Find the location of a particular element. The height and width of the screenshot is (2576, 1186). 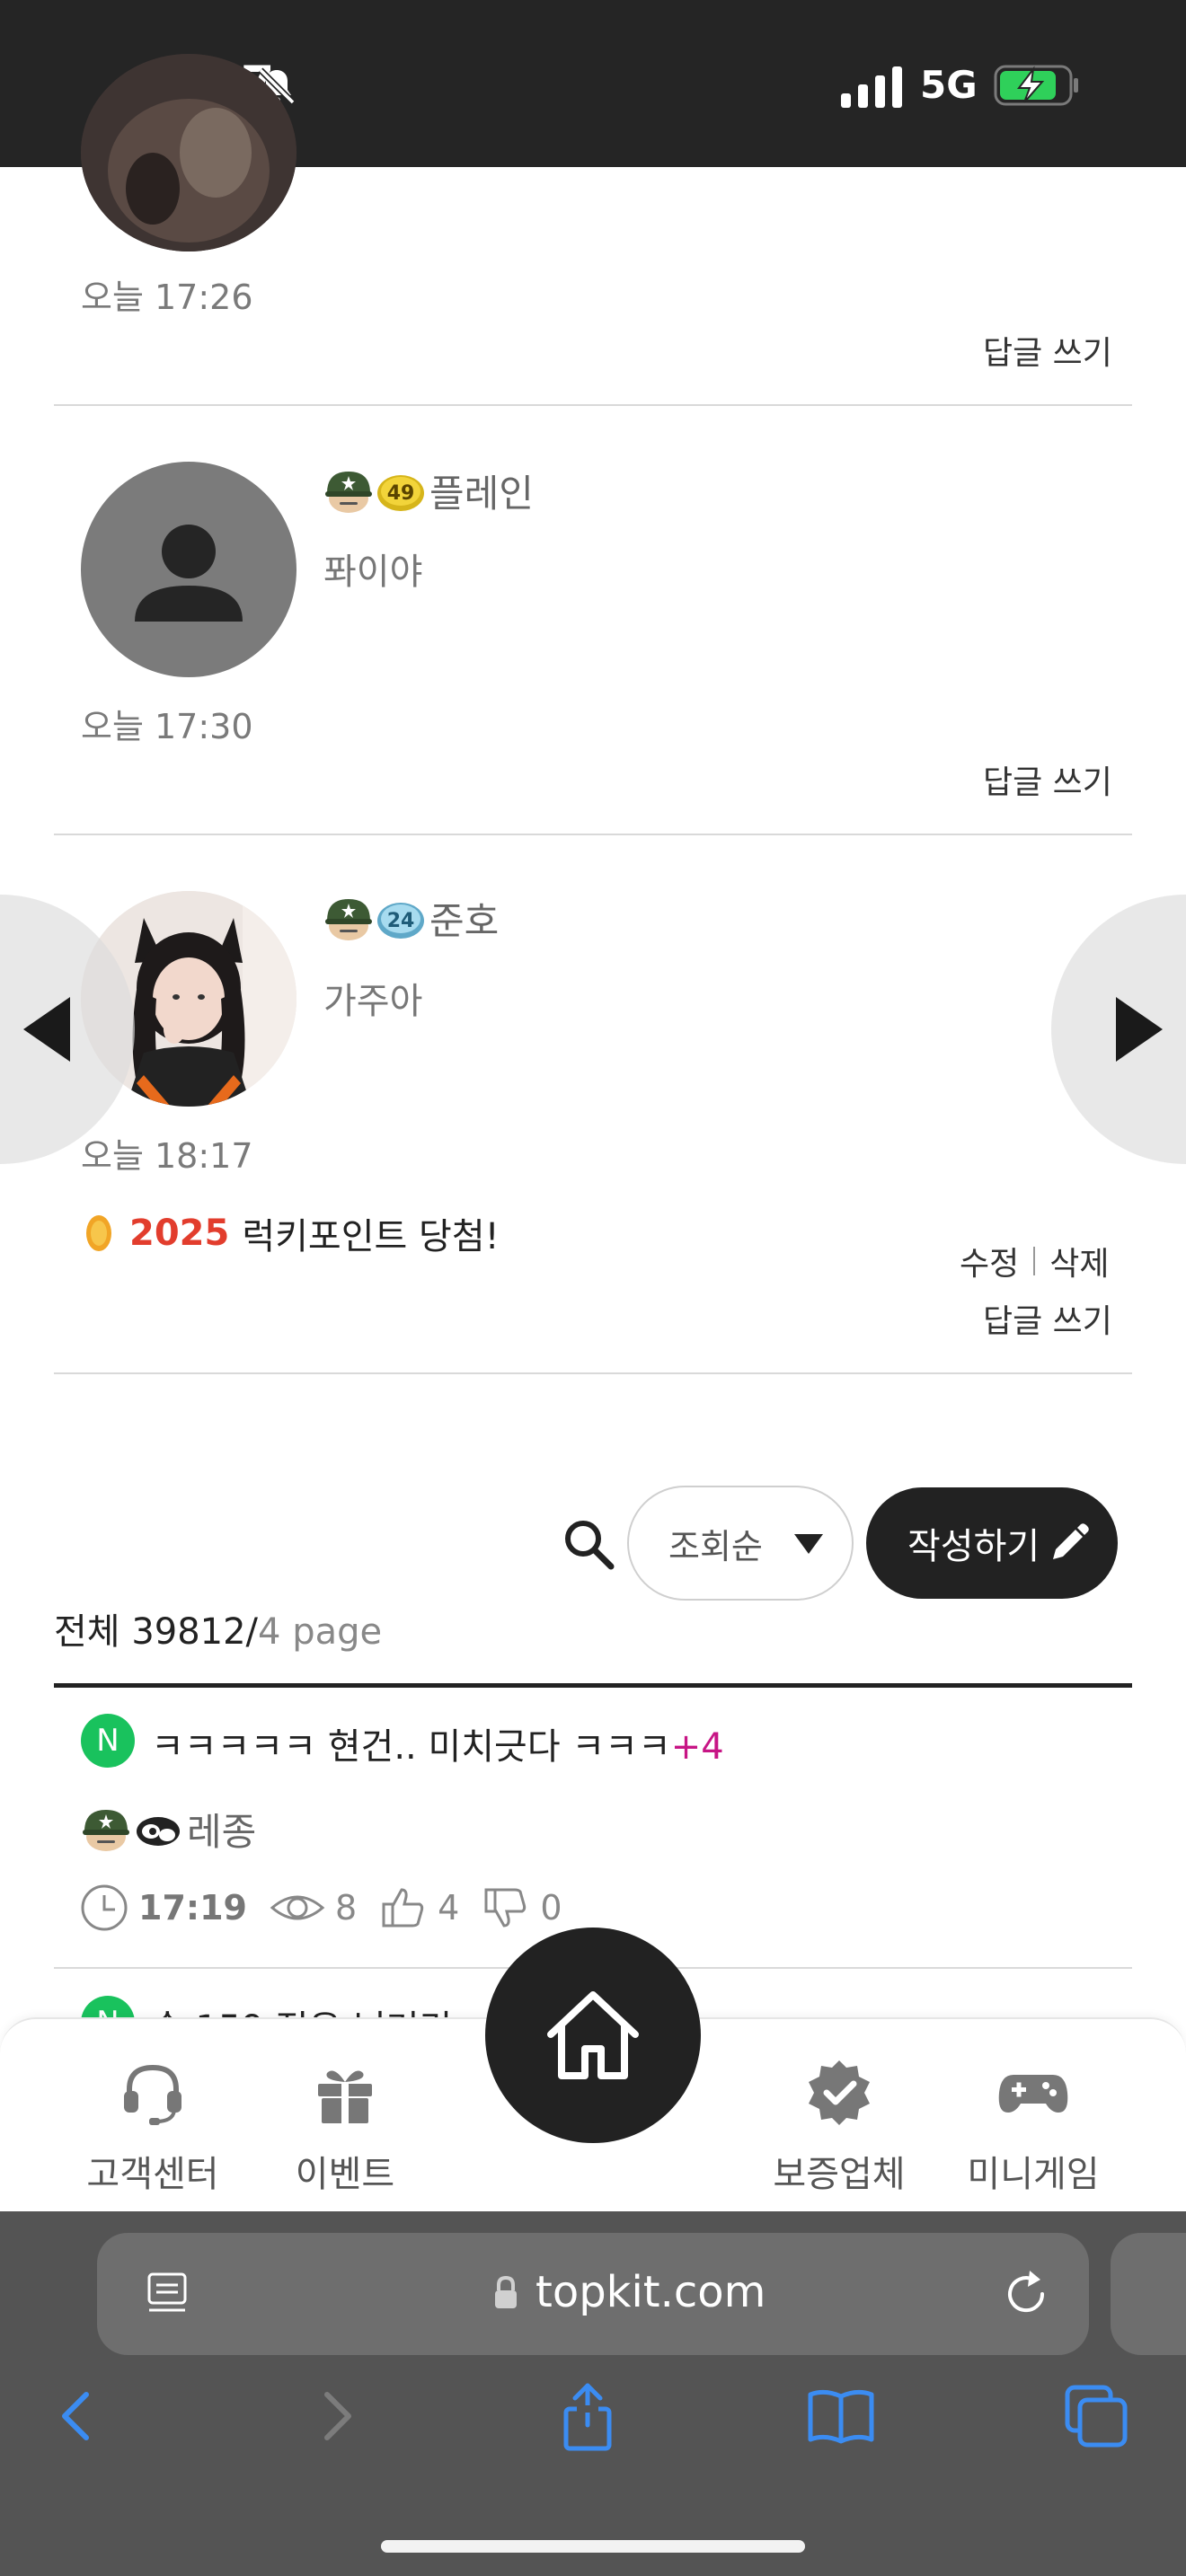

tab-label: 이벤트 is located at coordinates (345, 2174).